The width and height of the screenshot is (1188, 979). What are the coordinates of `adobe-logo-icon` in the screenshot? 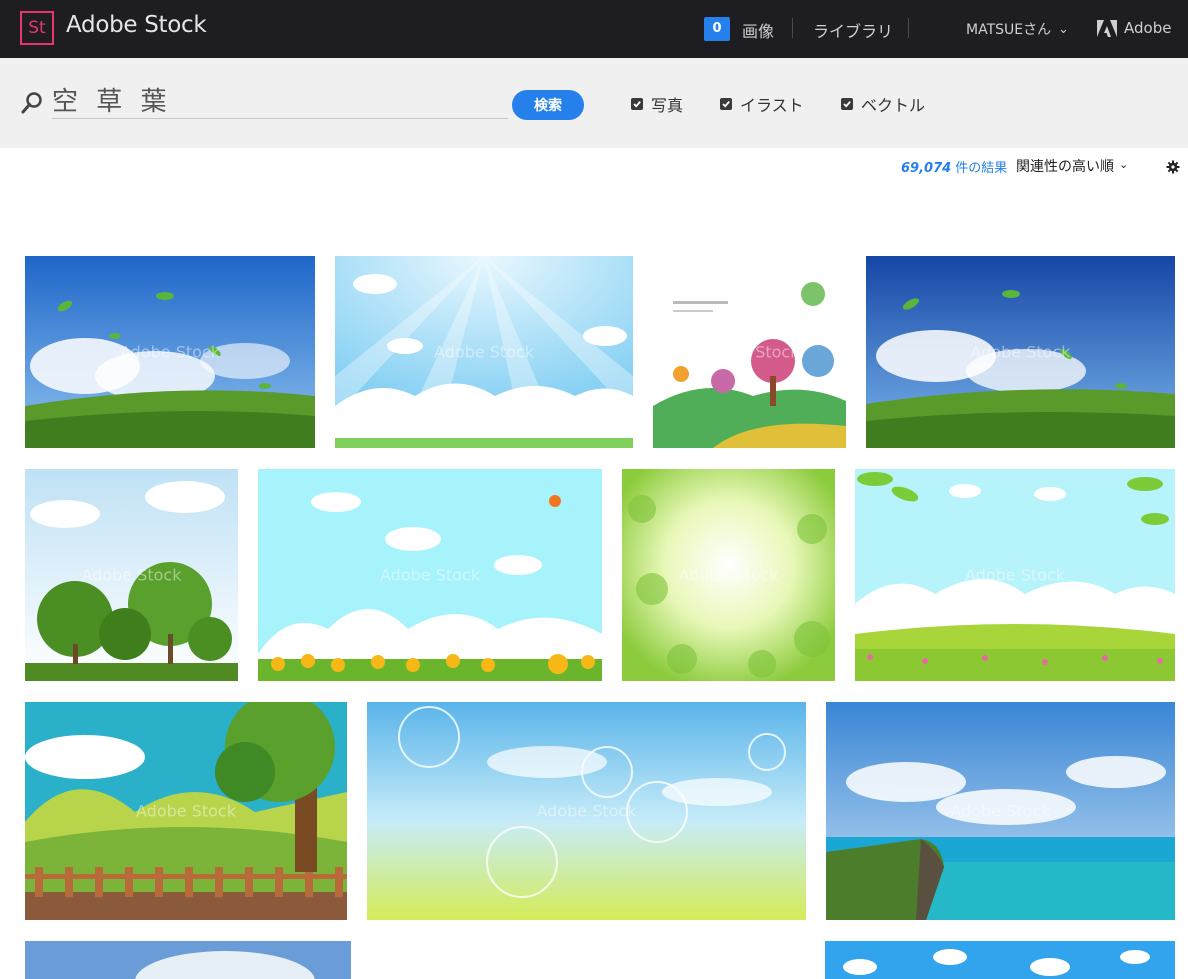 It's located at (1107, 28).